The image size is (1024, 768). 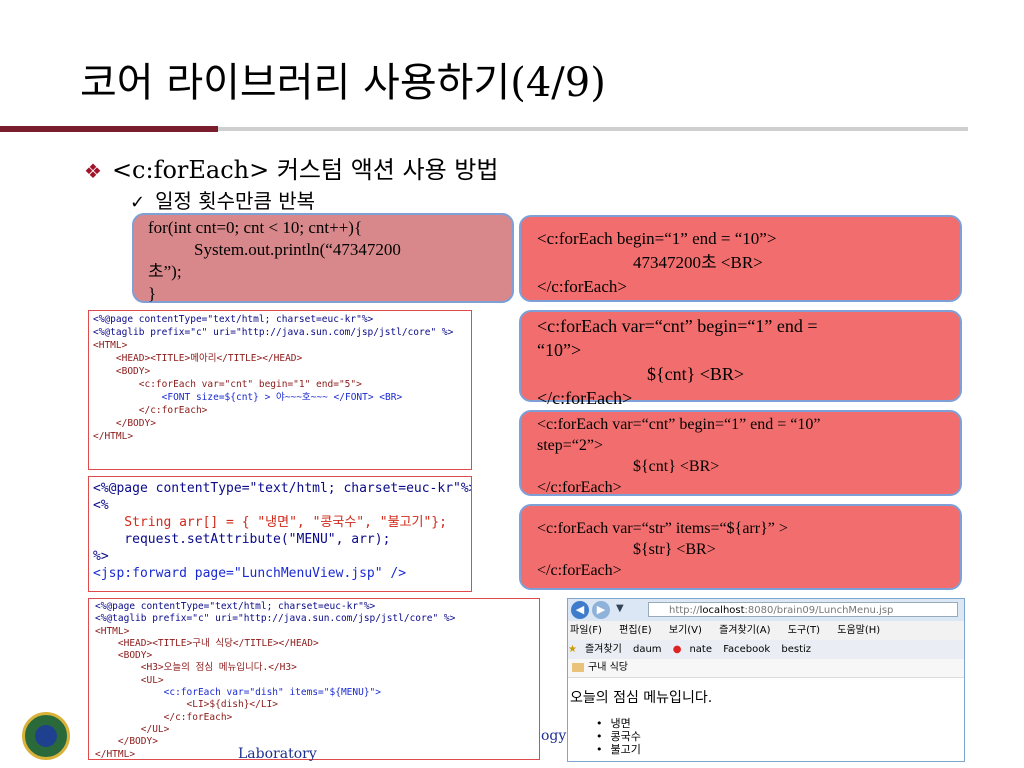 I want to click on page-tab: 구내 식당, so click(x=766, y=668).